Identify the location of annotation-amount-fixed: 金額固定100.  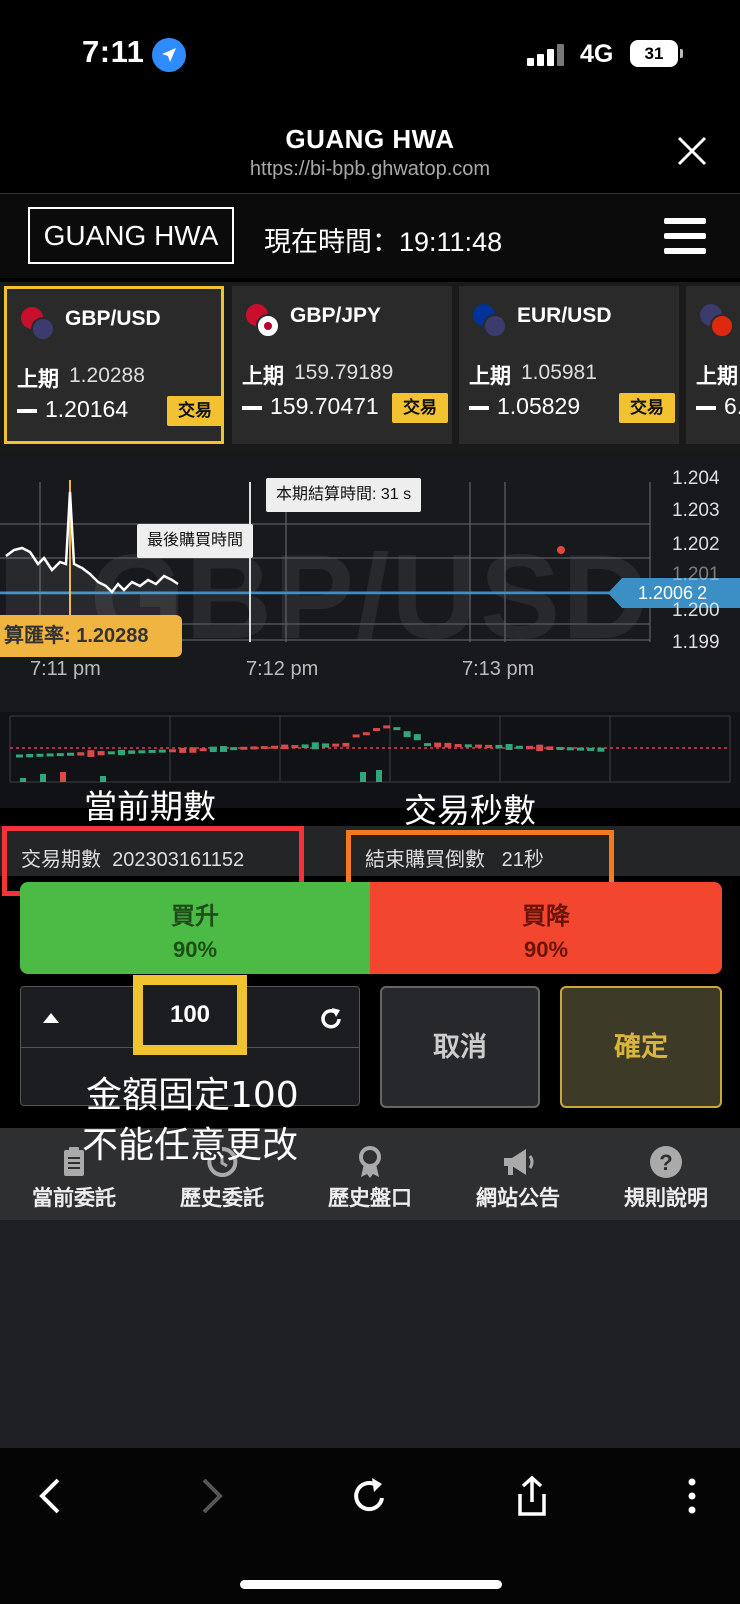
(192, 1095).